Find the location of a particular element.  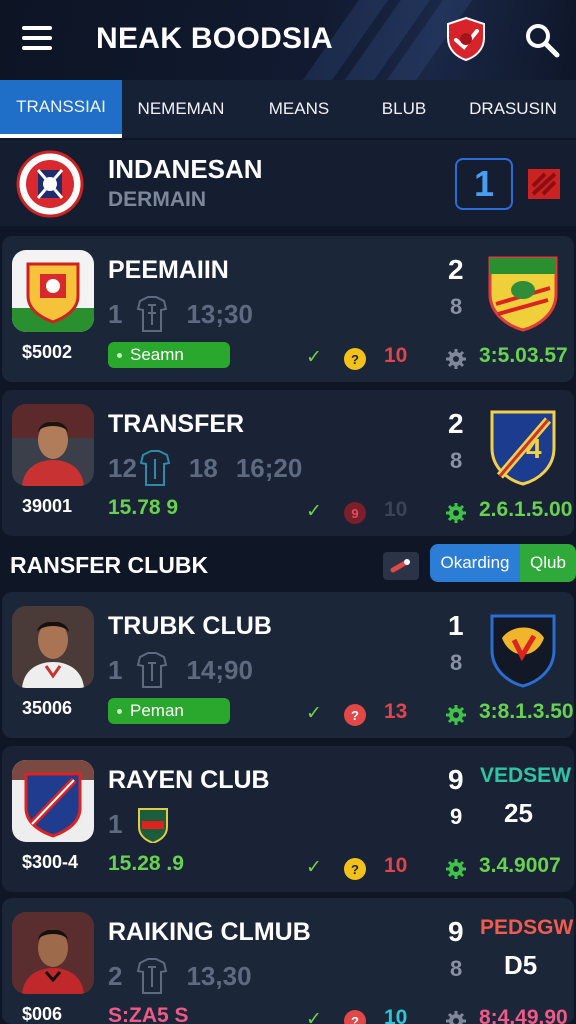

toggle-okarding: Okarding is located at coordinates (475, 563).